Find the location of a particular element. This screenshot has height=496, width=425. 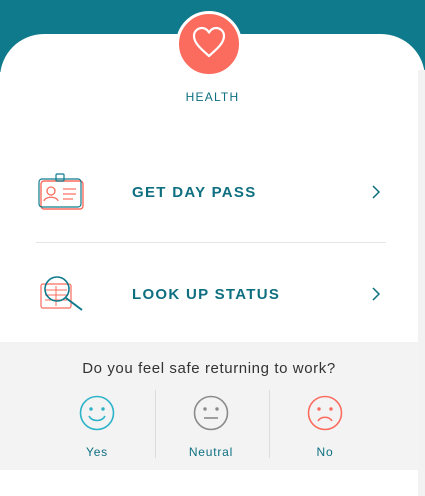

section-title: HEALTH is located at coordinates (212, 97).